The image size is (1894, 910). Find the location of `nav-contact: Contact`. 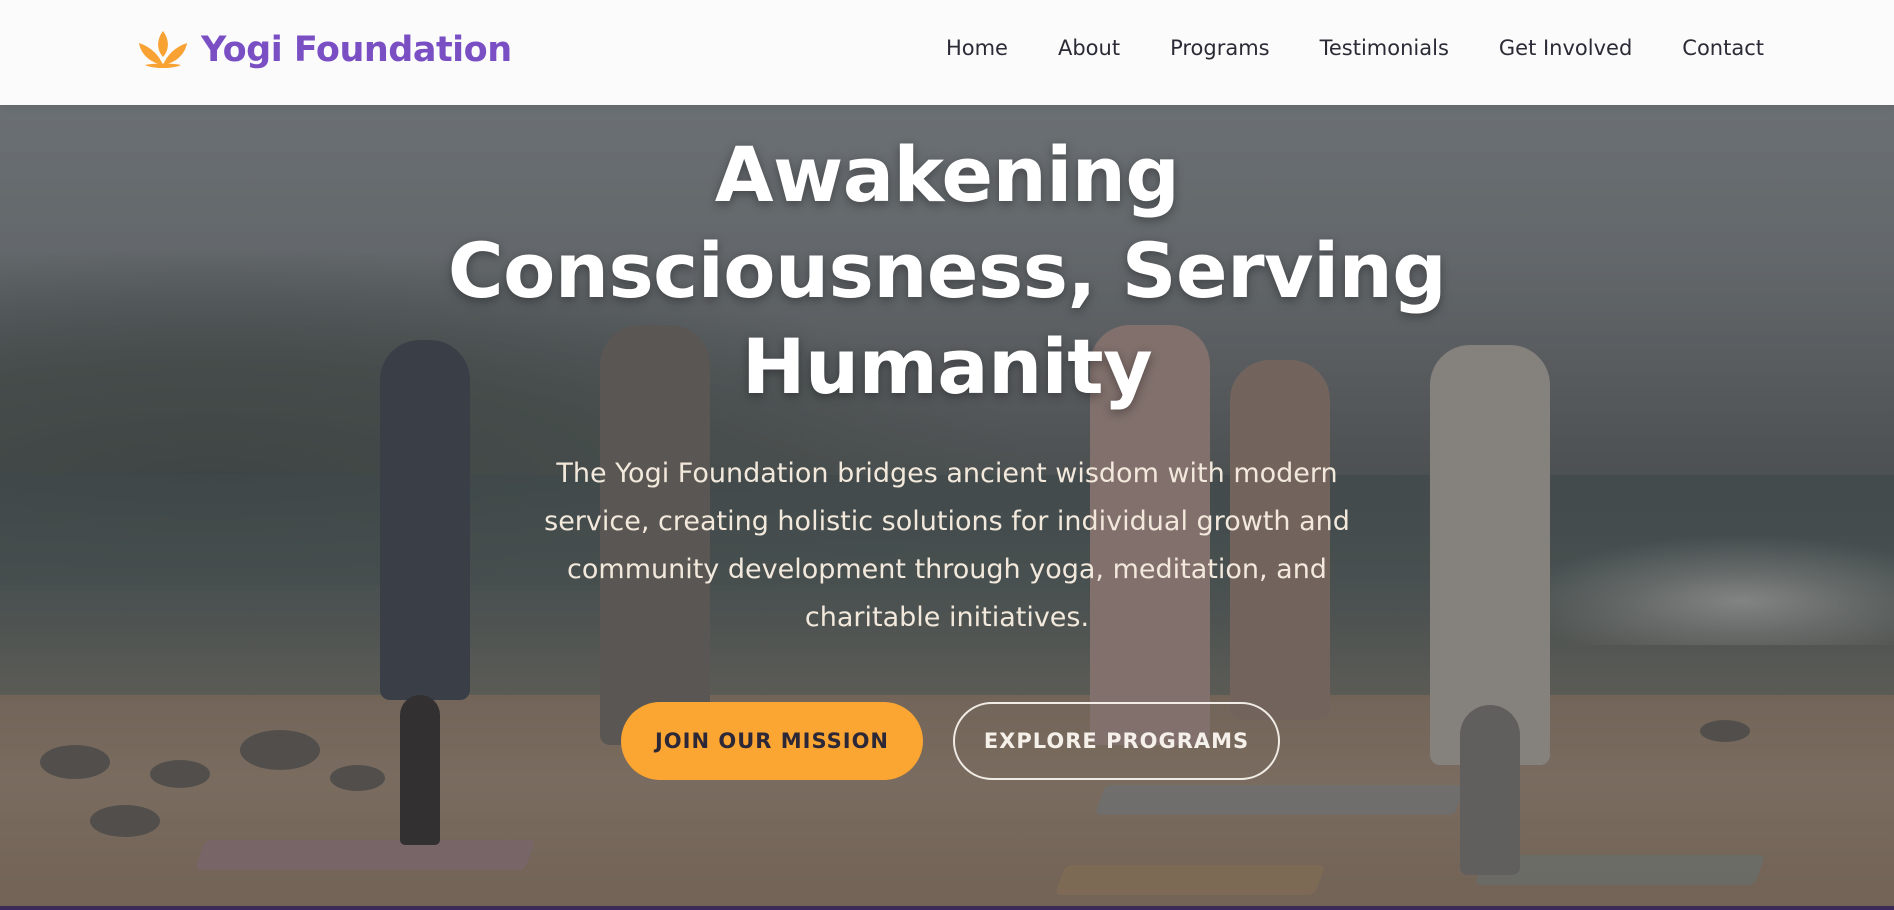

nav-contact: Contact is located at coordinates (1710, 48).